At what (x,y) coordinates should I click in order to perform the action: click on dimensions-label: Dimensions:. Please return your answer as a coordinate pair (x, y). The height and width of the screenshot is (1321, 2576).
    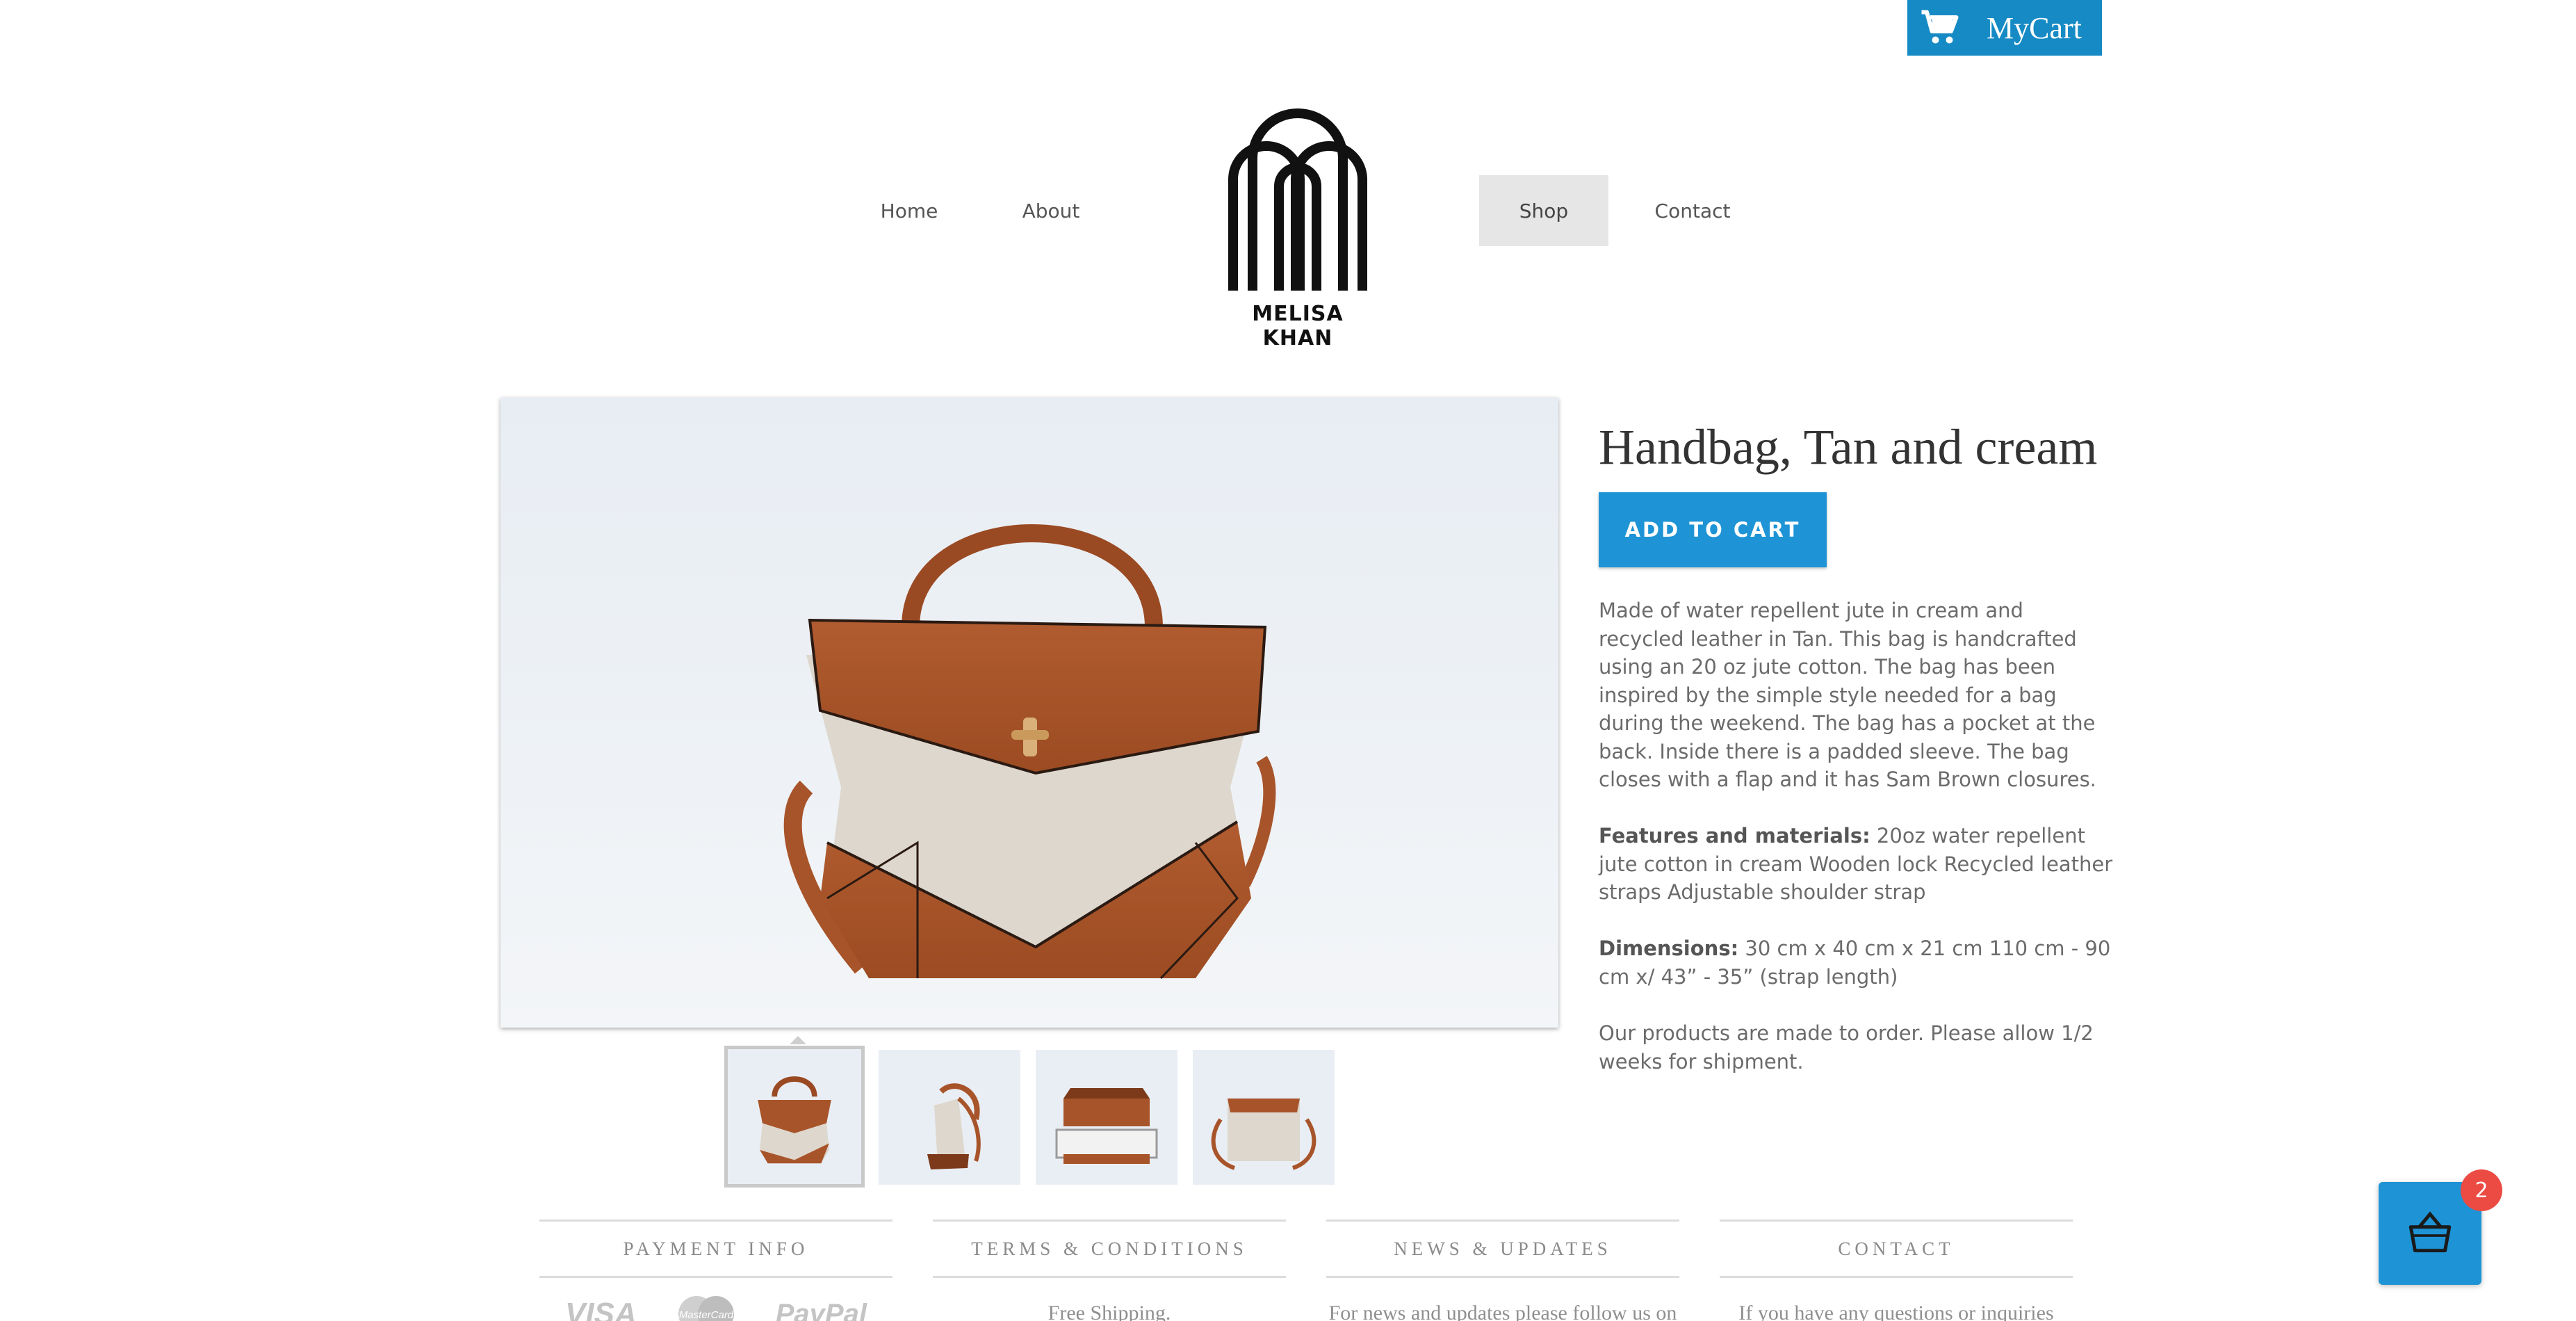
    Looking at the image, I should click on (1669, 948).